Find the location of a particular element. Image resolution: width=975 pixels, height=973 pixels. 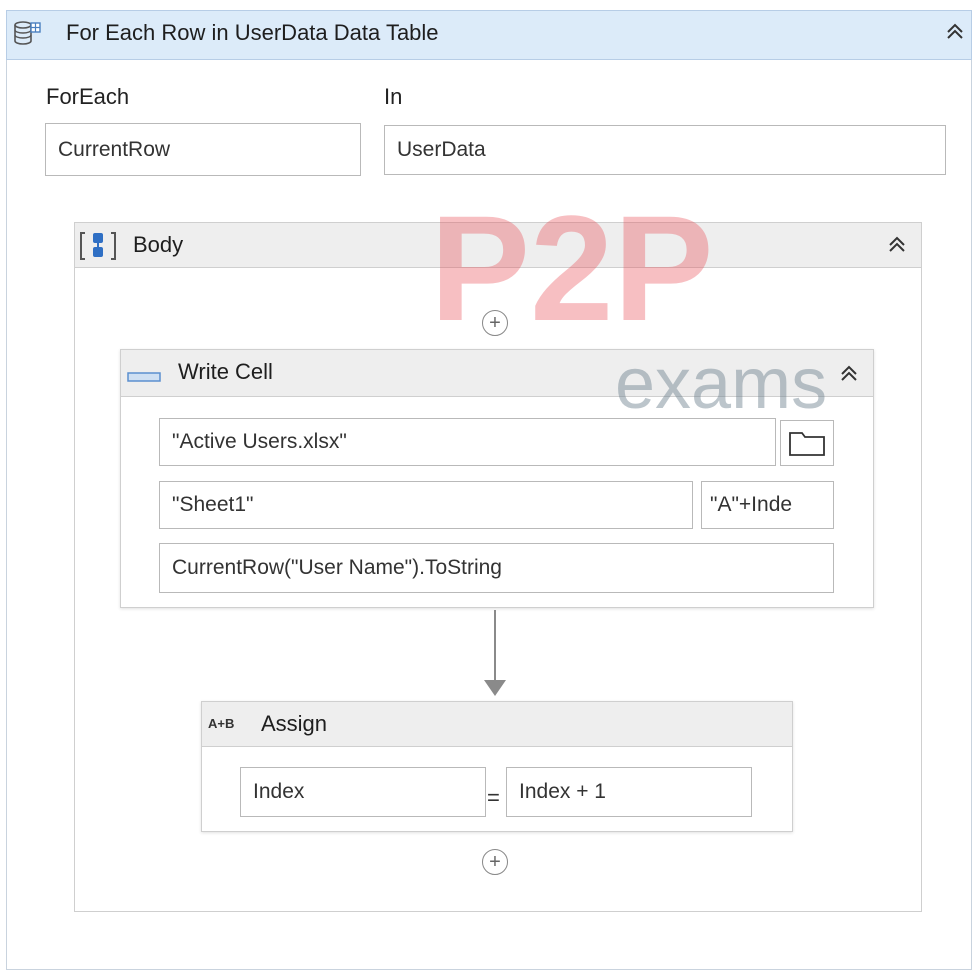

connector-arrow is located at coordinates (495, 688).